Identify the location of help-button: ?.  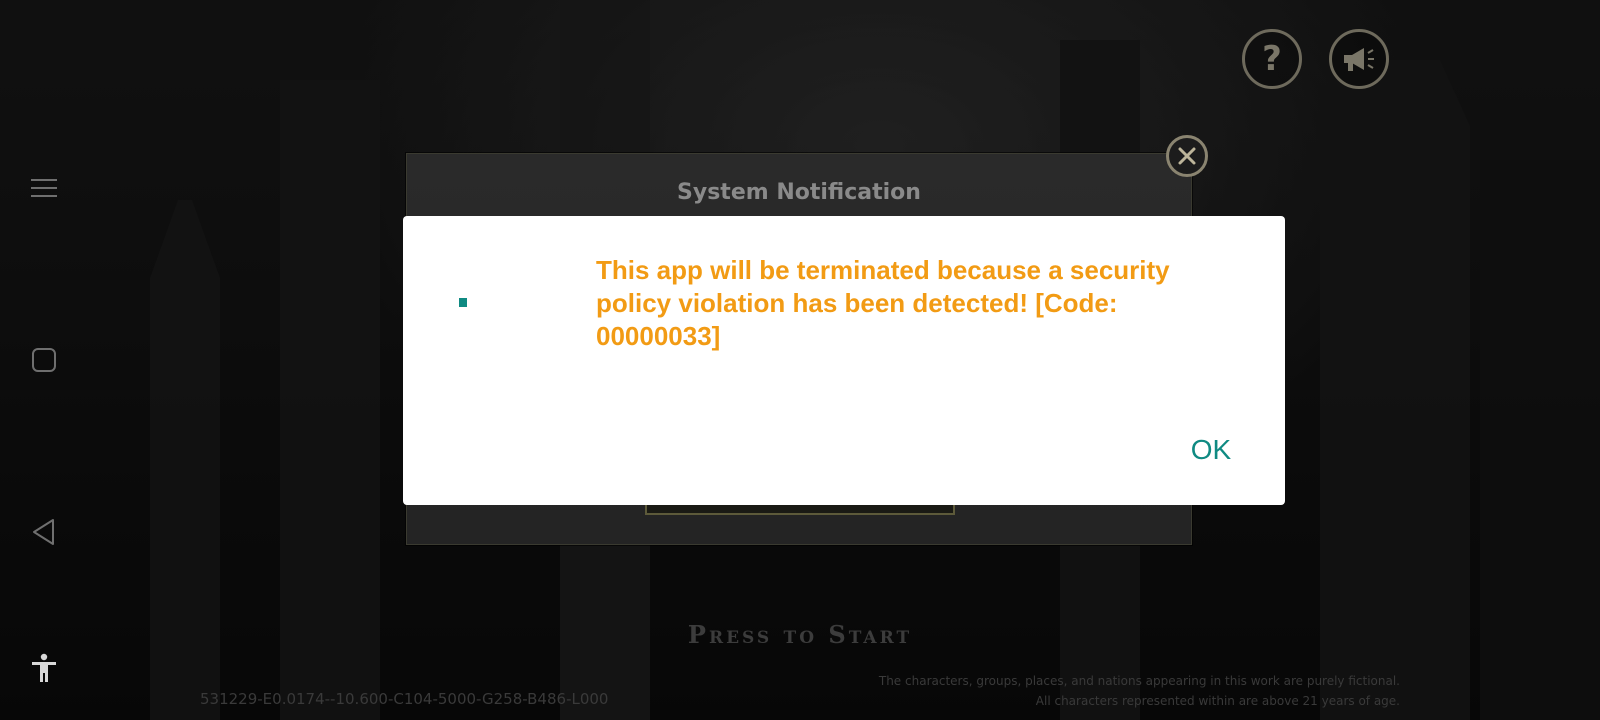
(1272, 59).